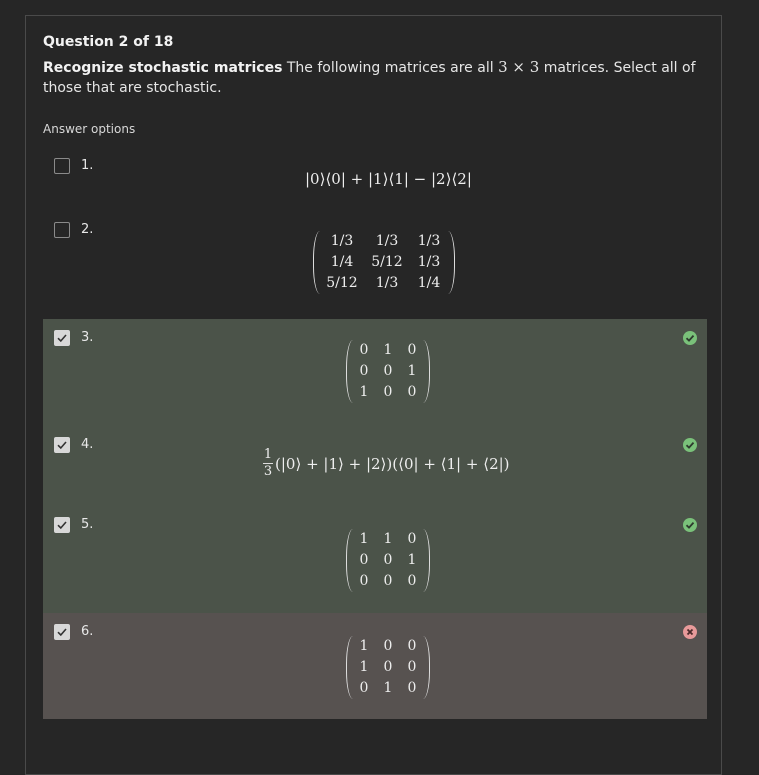  What do you see at coordinates (690, 632) in the screenshot?
I see `incorrect-icon` at bounding box center [690, 632].